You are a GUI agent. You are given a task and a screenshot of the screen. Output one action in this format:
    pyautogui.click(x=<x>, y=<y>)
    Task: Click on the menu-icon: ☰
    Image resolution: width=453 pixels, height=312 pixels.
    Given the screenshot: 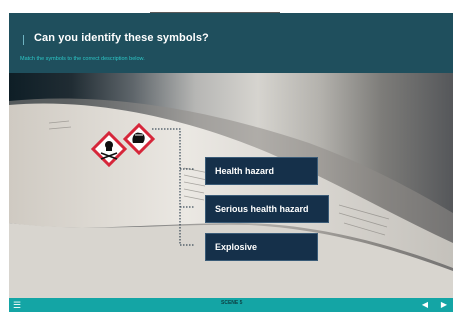 What is the action you would take?
    pyautogui.click(x=17, y=305)
    